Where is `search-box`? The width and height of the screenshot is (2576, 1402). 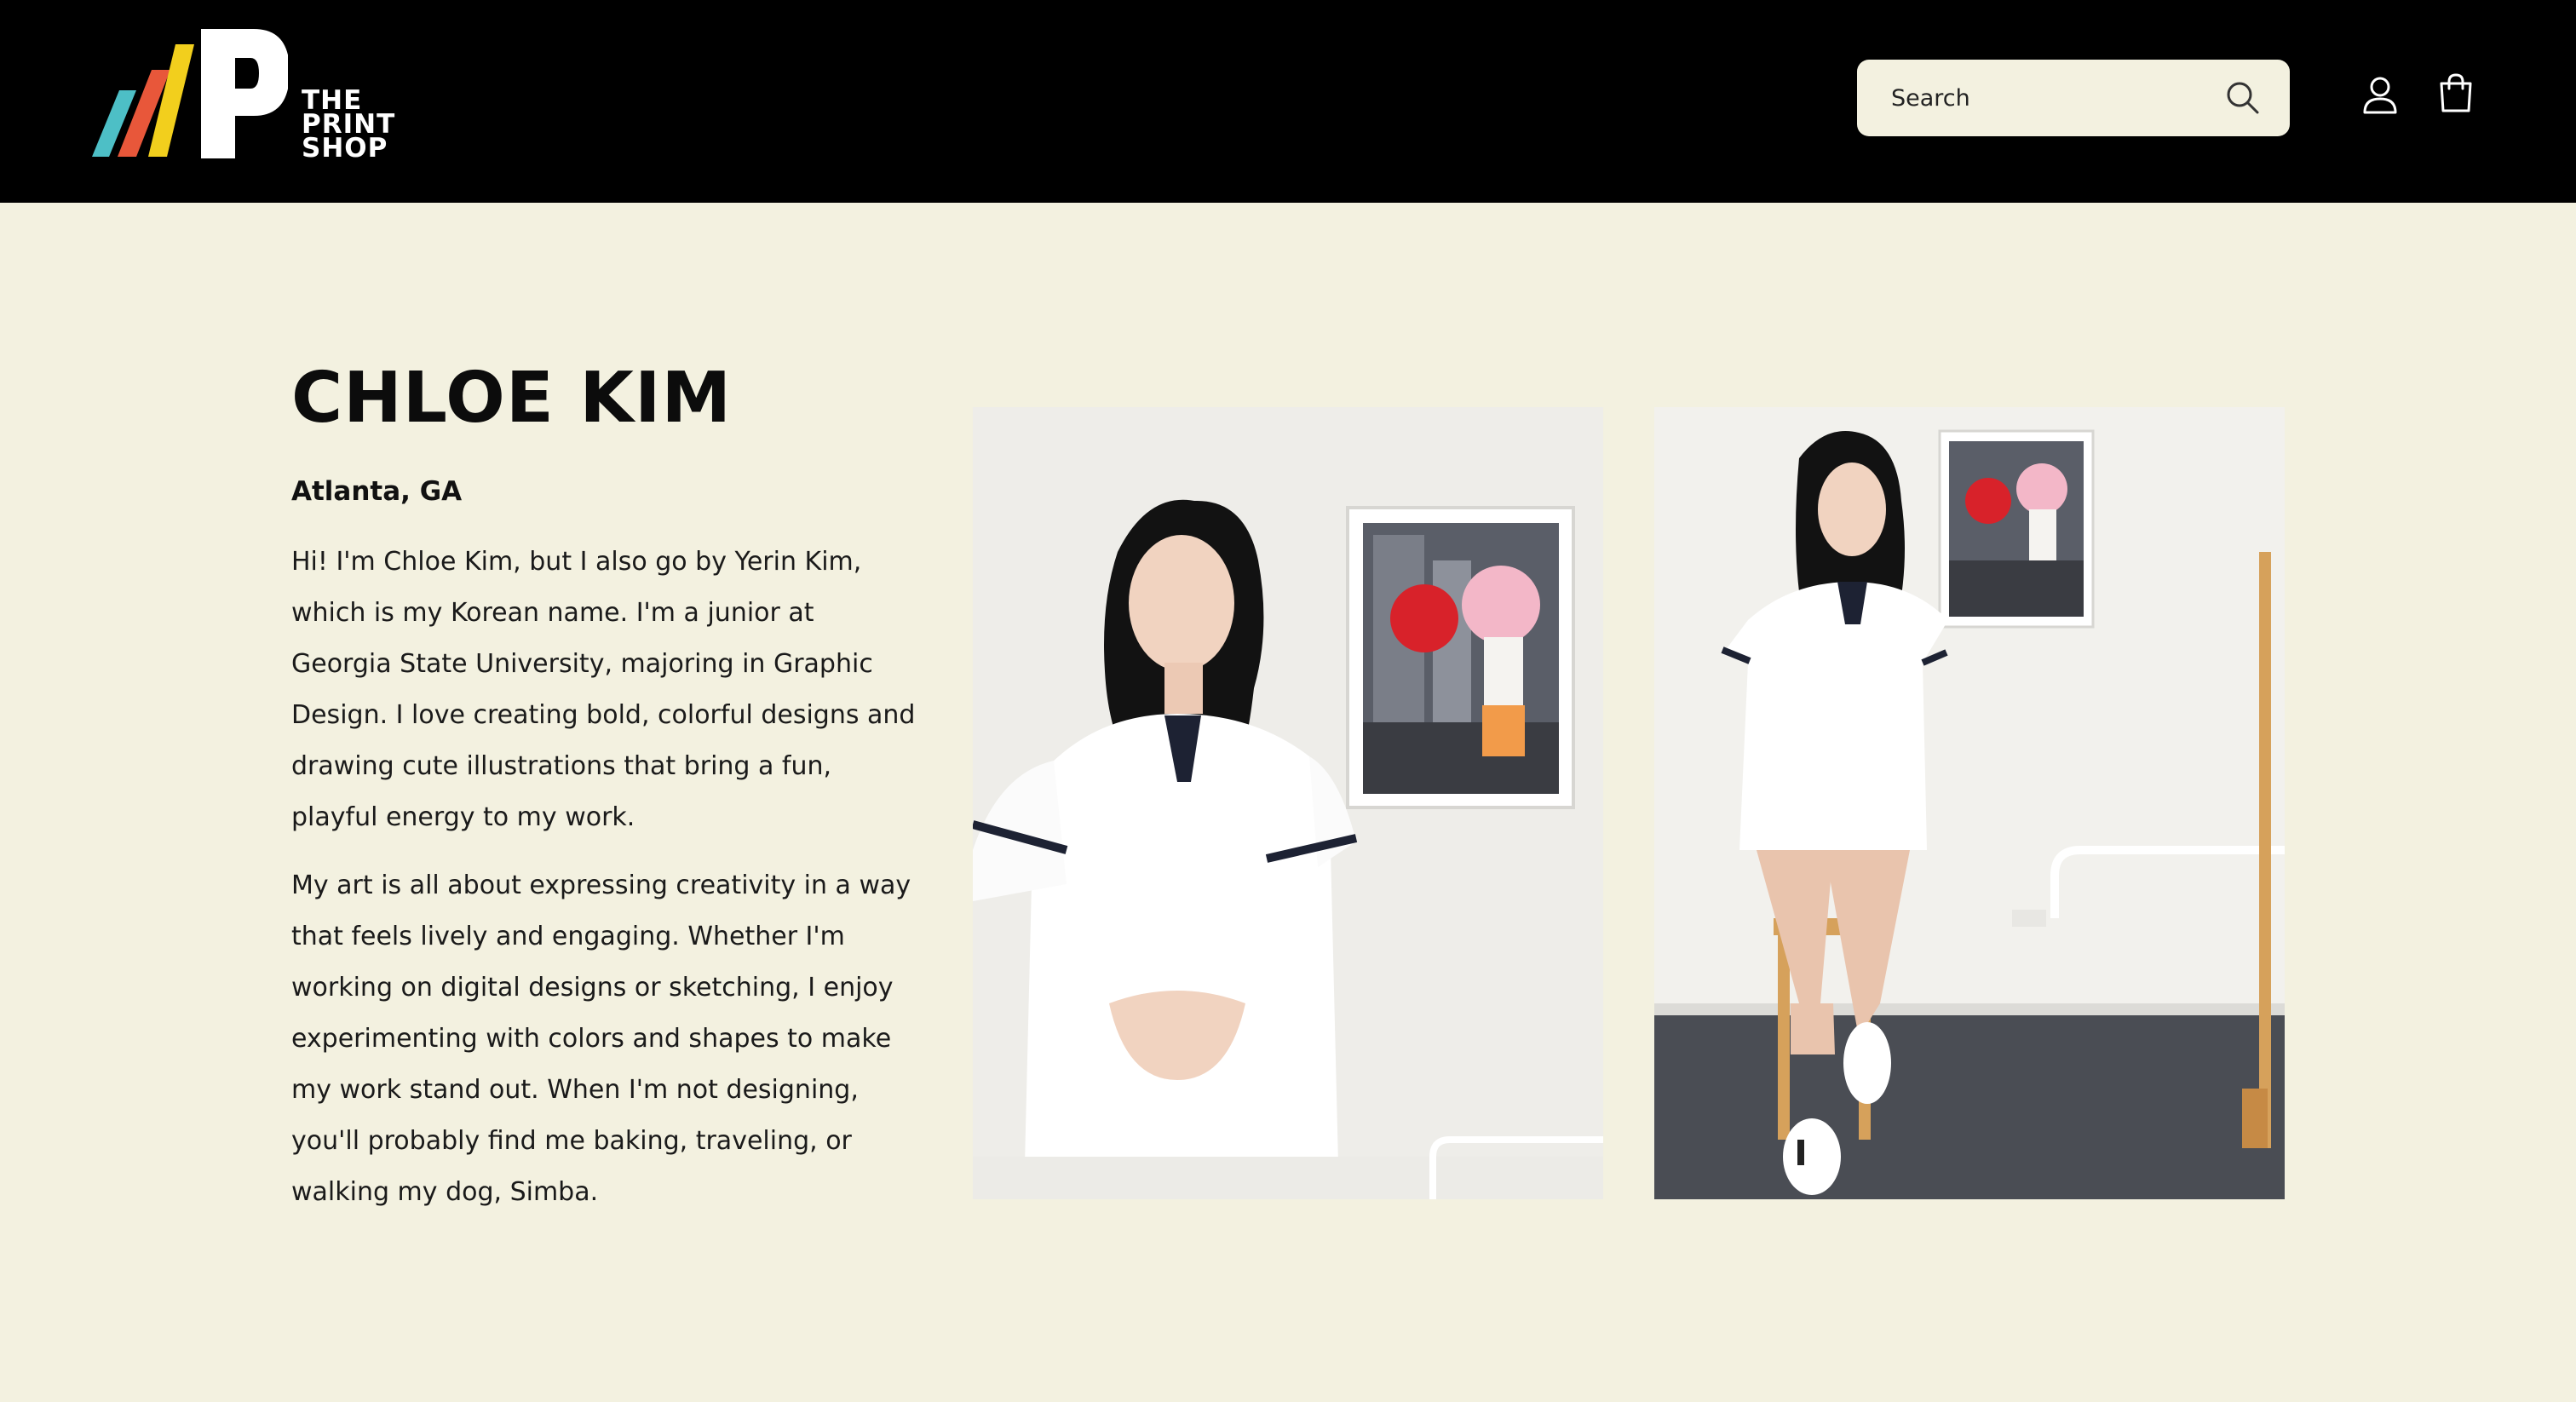
search-box is located at coordinates (2073, 98).